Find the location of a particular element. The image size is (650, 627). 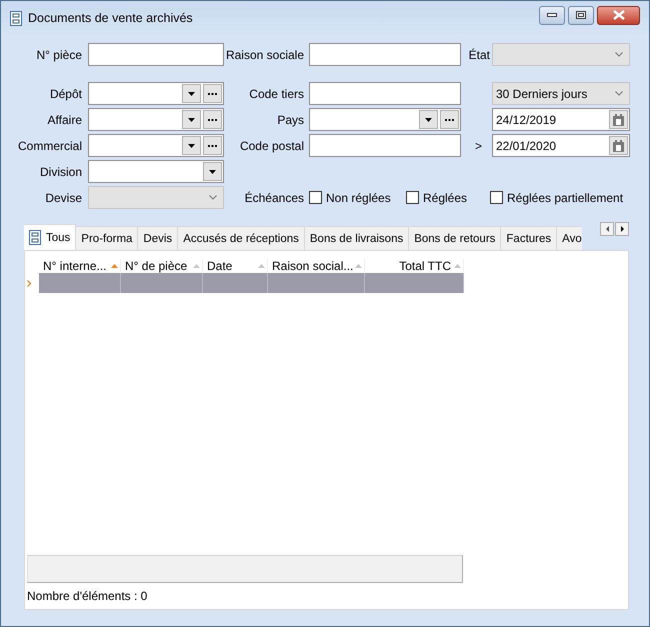

close-button is located at coordinates (618, 15).